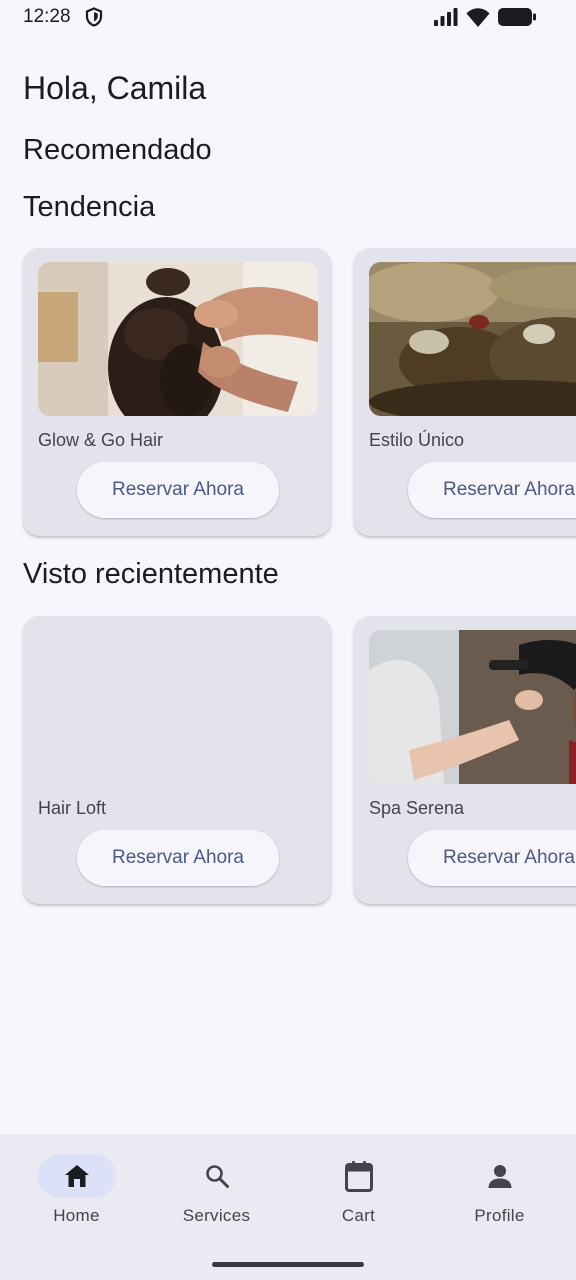 Image resolution: width=576 pixels, height=1280 pixels. What do you see at coordinates (216, 1215) in the screenshot?
I see `nav-label: Services` at bounding box center [216, 1215].